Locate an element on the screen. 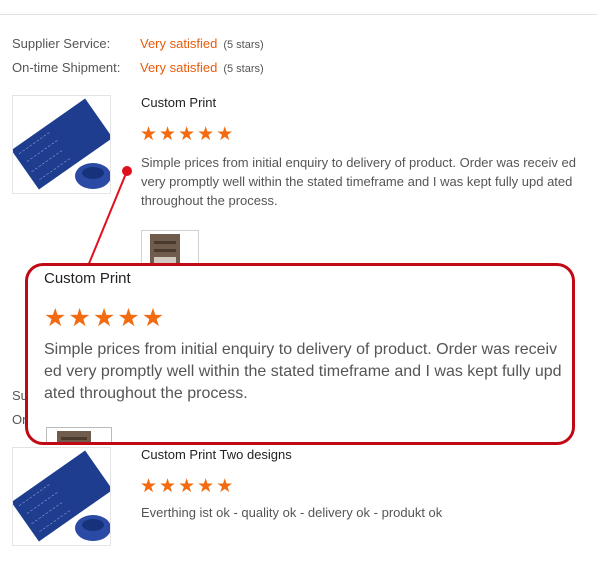  callout-anchor-dot is located at coordinates (127, 171).